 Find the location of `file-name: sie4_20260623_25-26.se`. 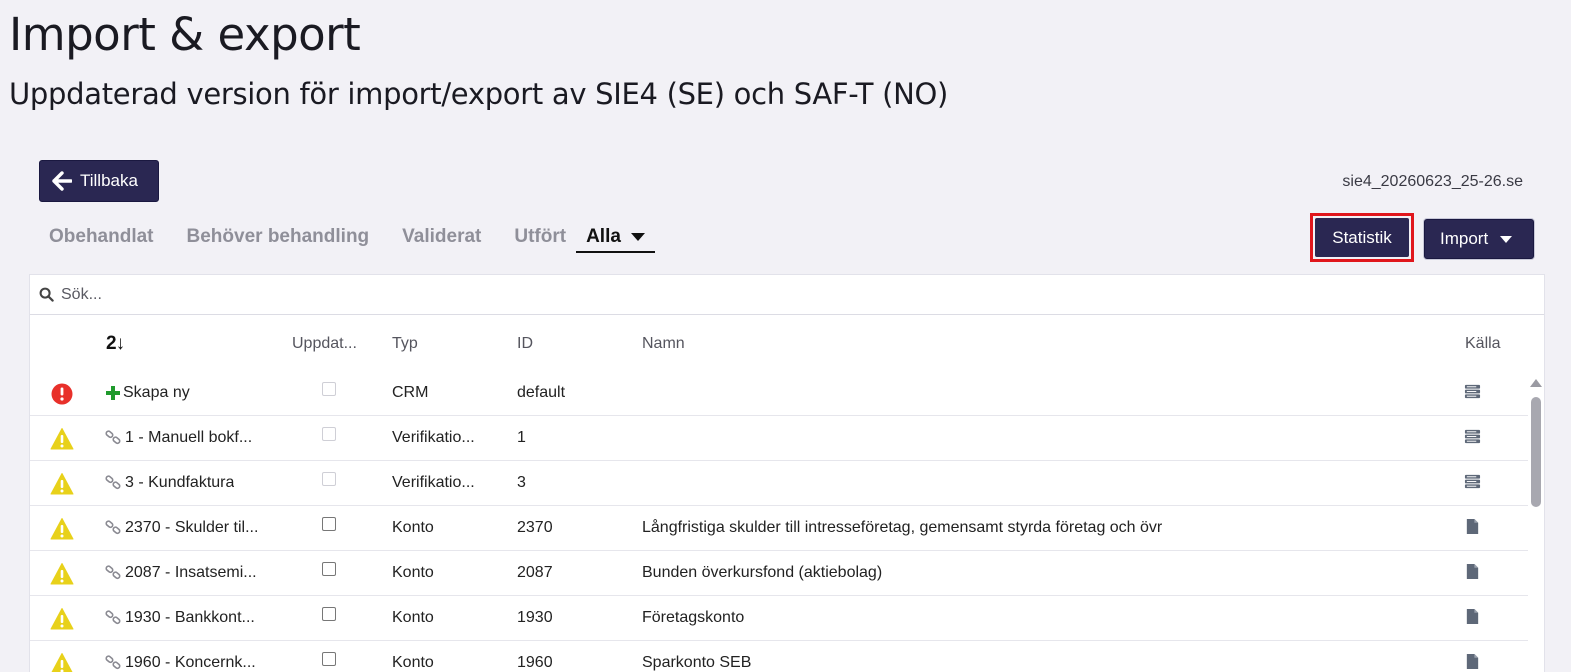

file-name: sie4_20260623_25-26.se is located at coordinates (1432, 181).